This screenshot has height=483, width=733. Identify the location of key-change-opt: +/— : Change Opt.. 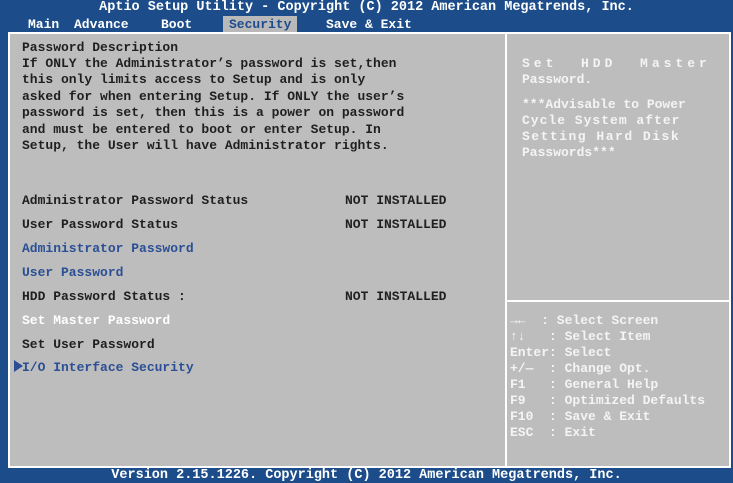
(580, 368).